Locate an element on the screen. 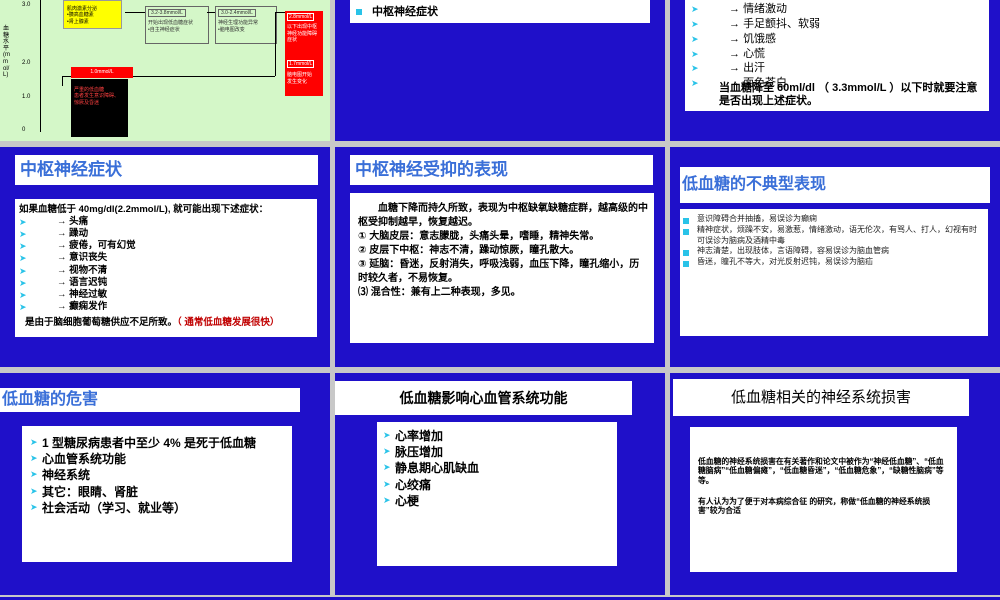 The height and width of the screenshot is (600, 1000). symptom-item: → 心慌 is located at coordinates (840, 54).